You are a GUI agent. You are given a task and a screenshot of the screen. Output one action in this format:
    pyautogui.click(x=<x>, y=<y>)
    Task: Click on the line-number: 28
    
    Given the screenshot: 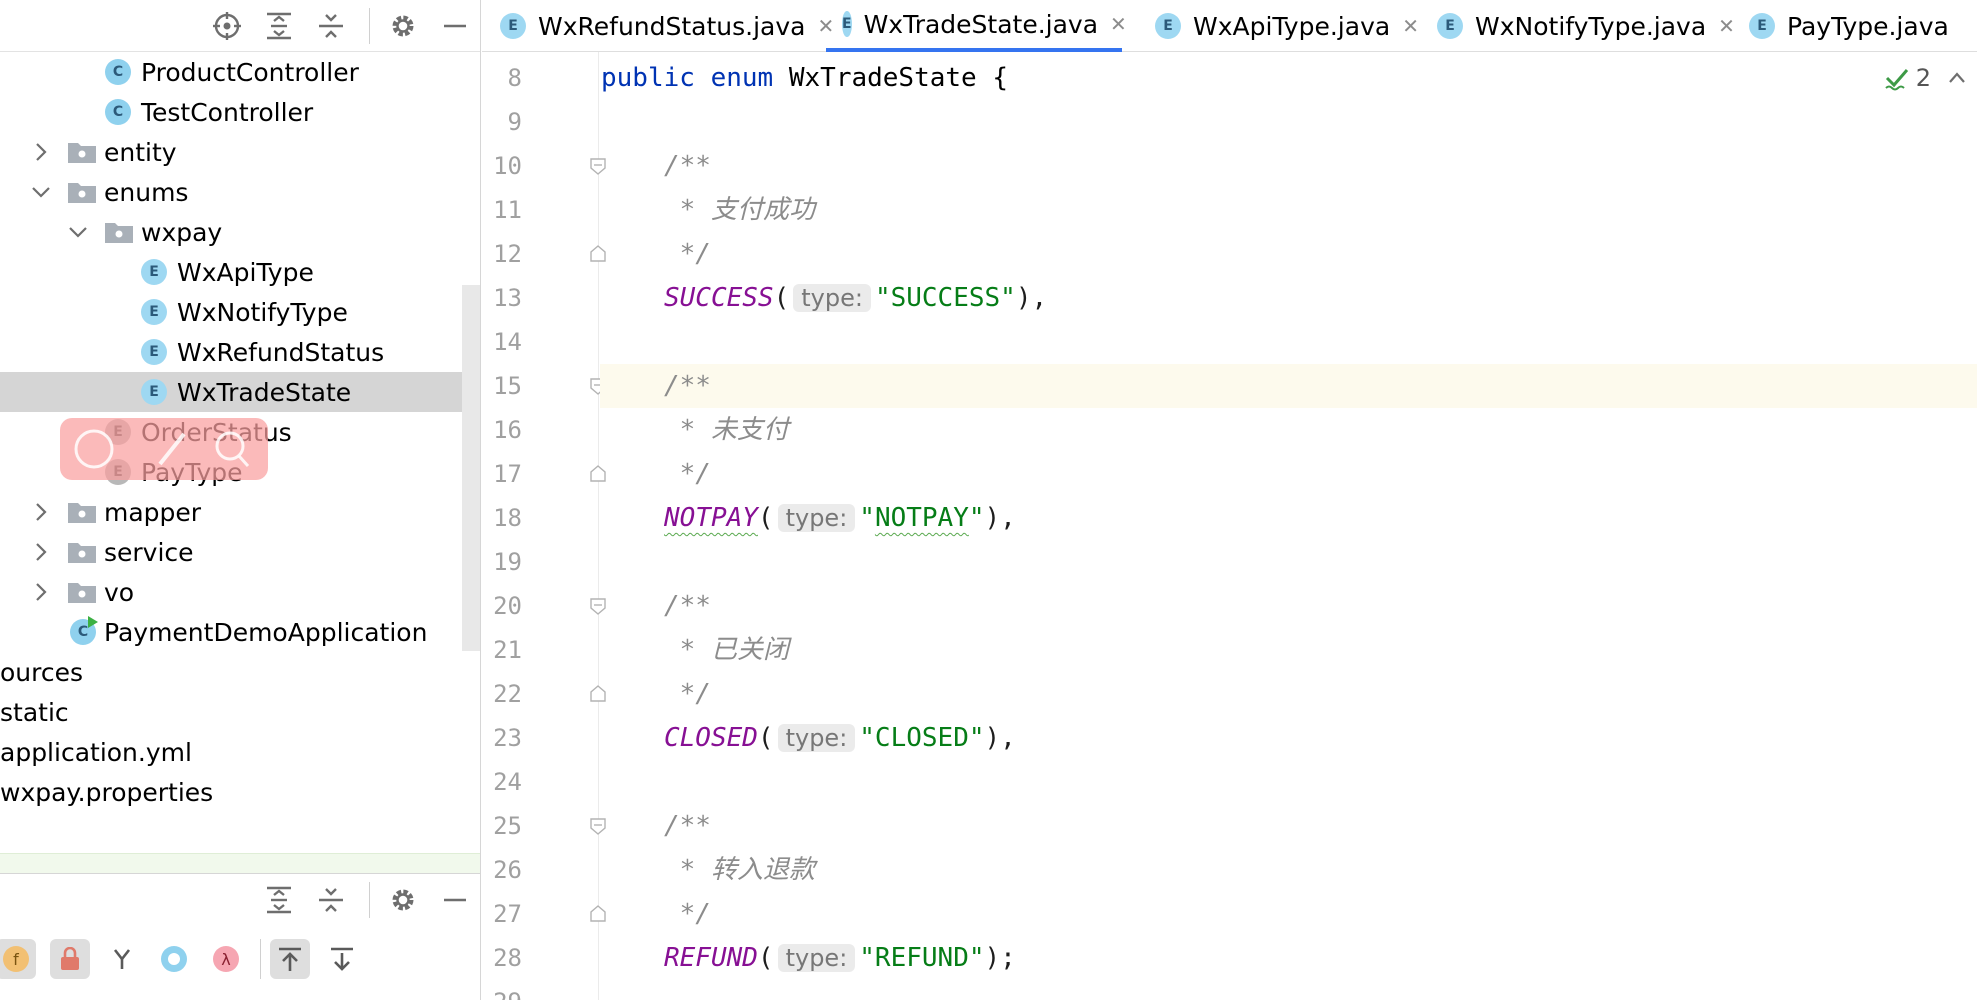 What is the action you would take?
    pyautogui.click(x=507, y=958)
    